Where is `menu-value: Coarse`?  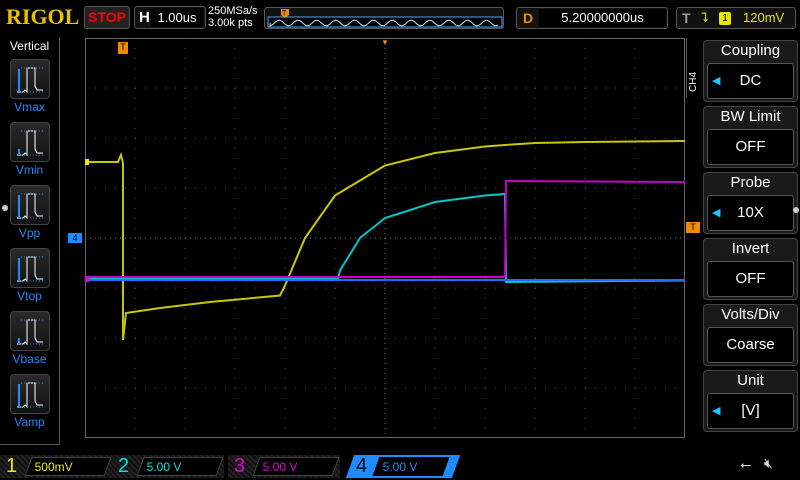
menu-value: Coarse is located at coordinates (750, 345).